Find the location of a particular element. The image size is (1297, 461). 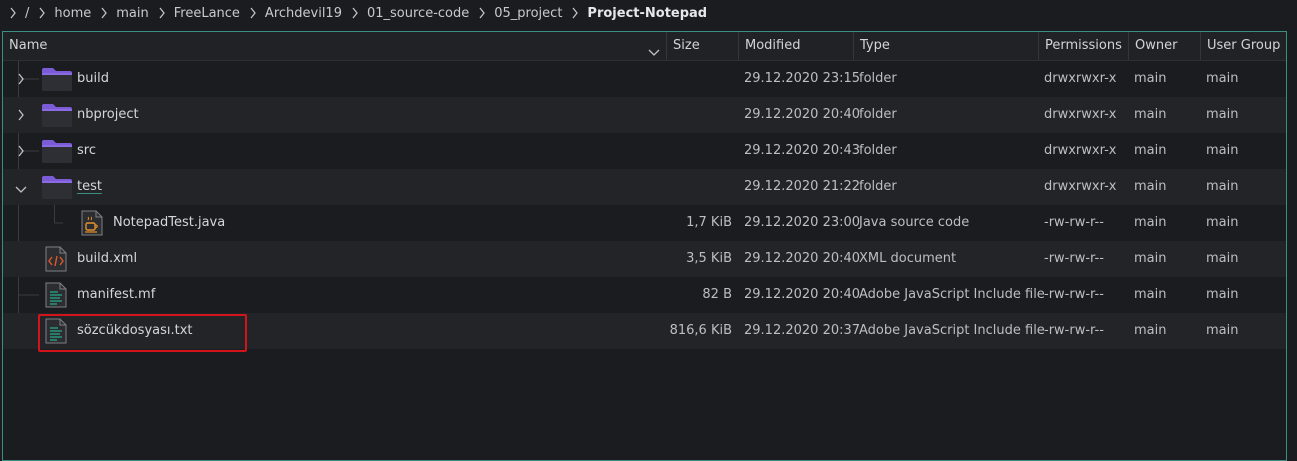

text-file-icon is located at coordinates (56, 297).